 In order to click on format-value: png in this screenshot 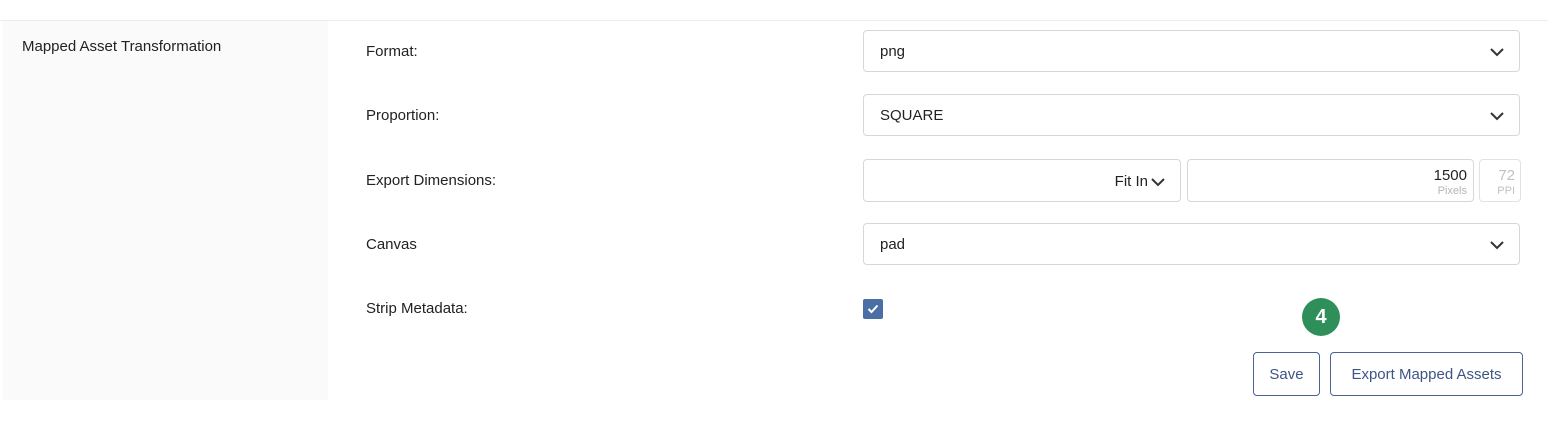, I will do `click(893, 51)`.